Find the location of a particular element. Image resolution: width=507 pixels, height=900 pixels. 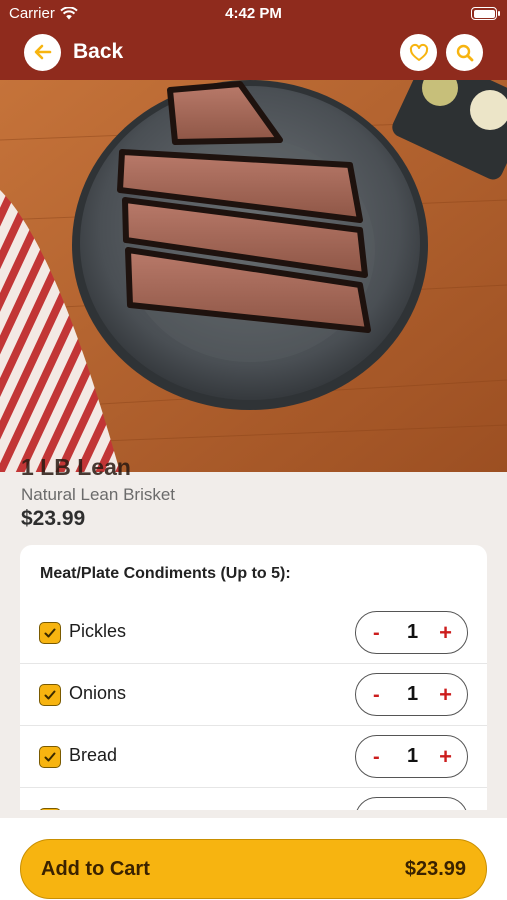

product-description: Natural Lean Brisket is located at coordinates (98, 494).